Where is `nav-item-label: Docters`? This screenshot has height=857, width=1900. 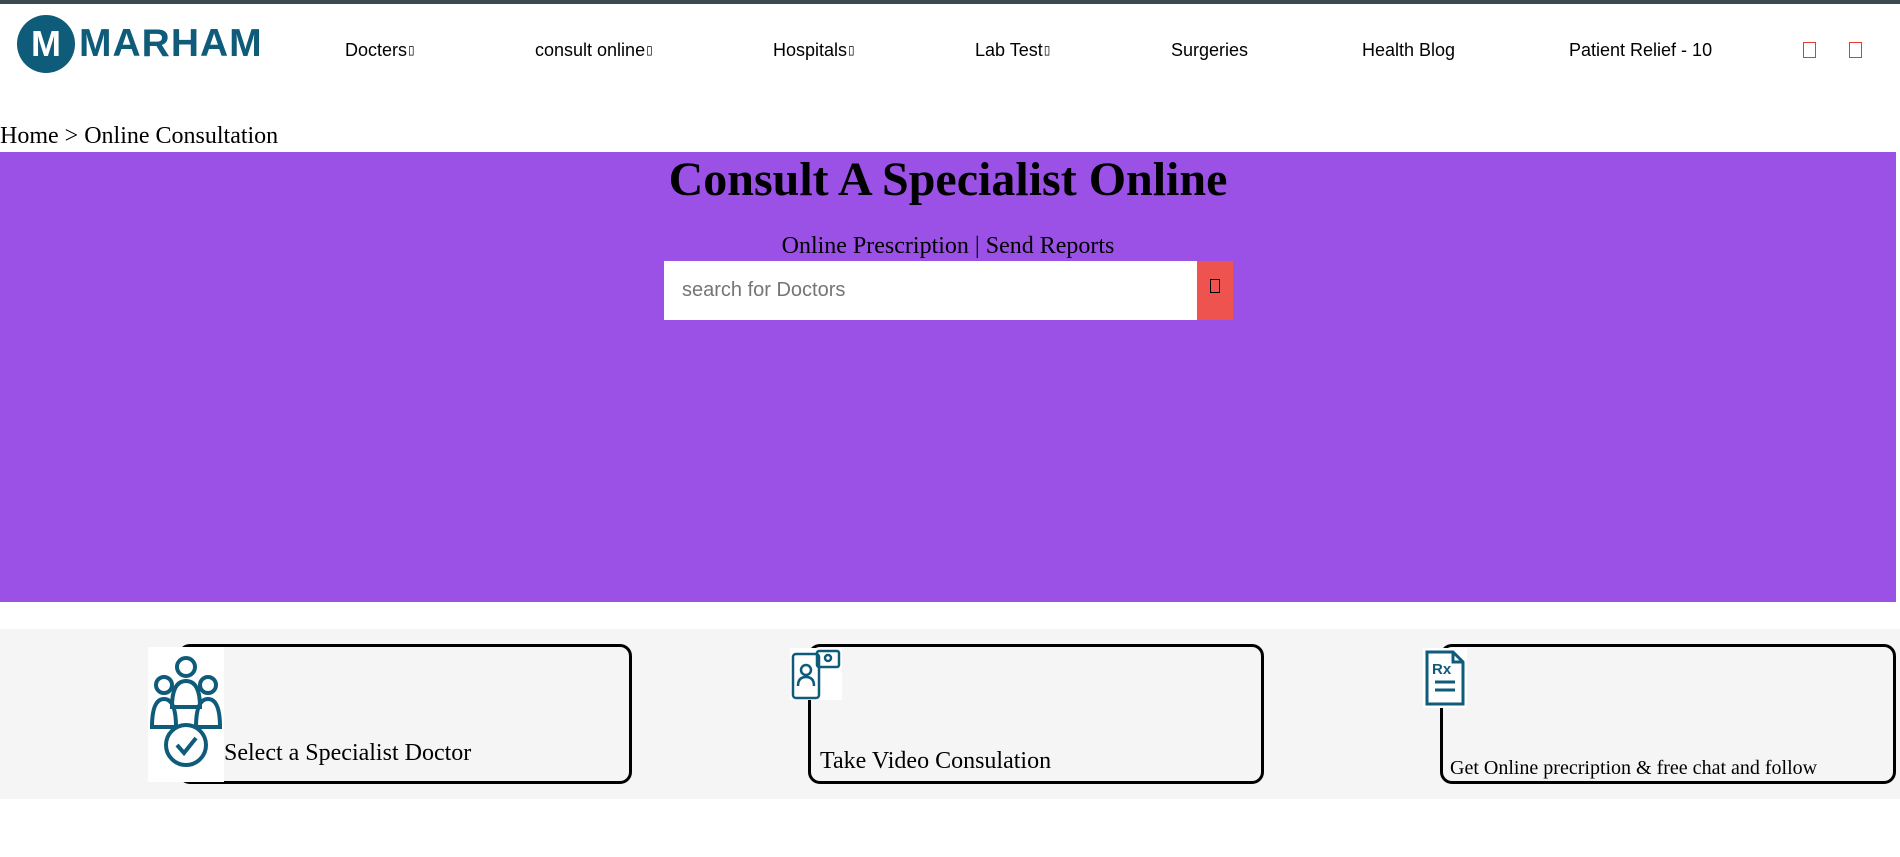 nav-item-label: Docters is located at coordinates (376, 50).